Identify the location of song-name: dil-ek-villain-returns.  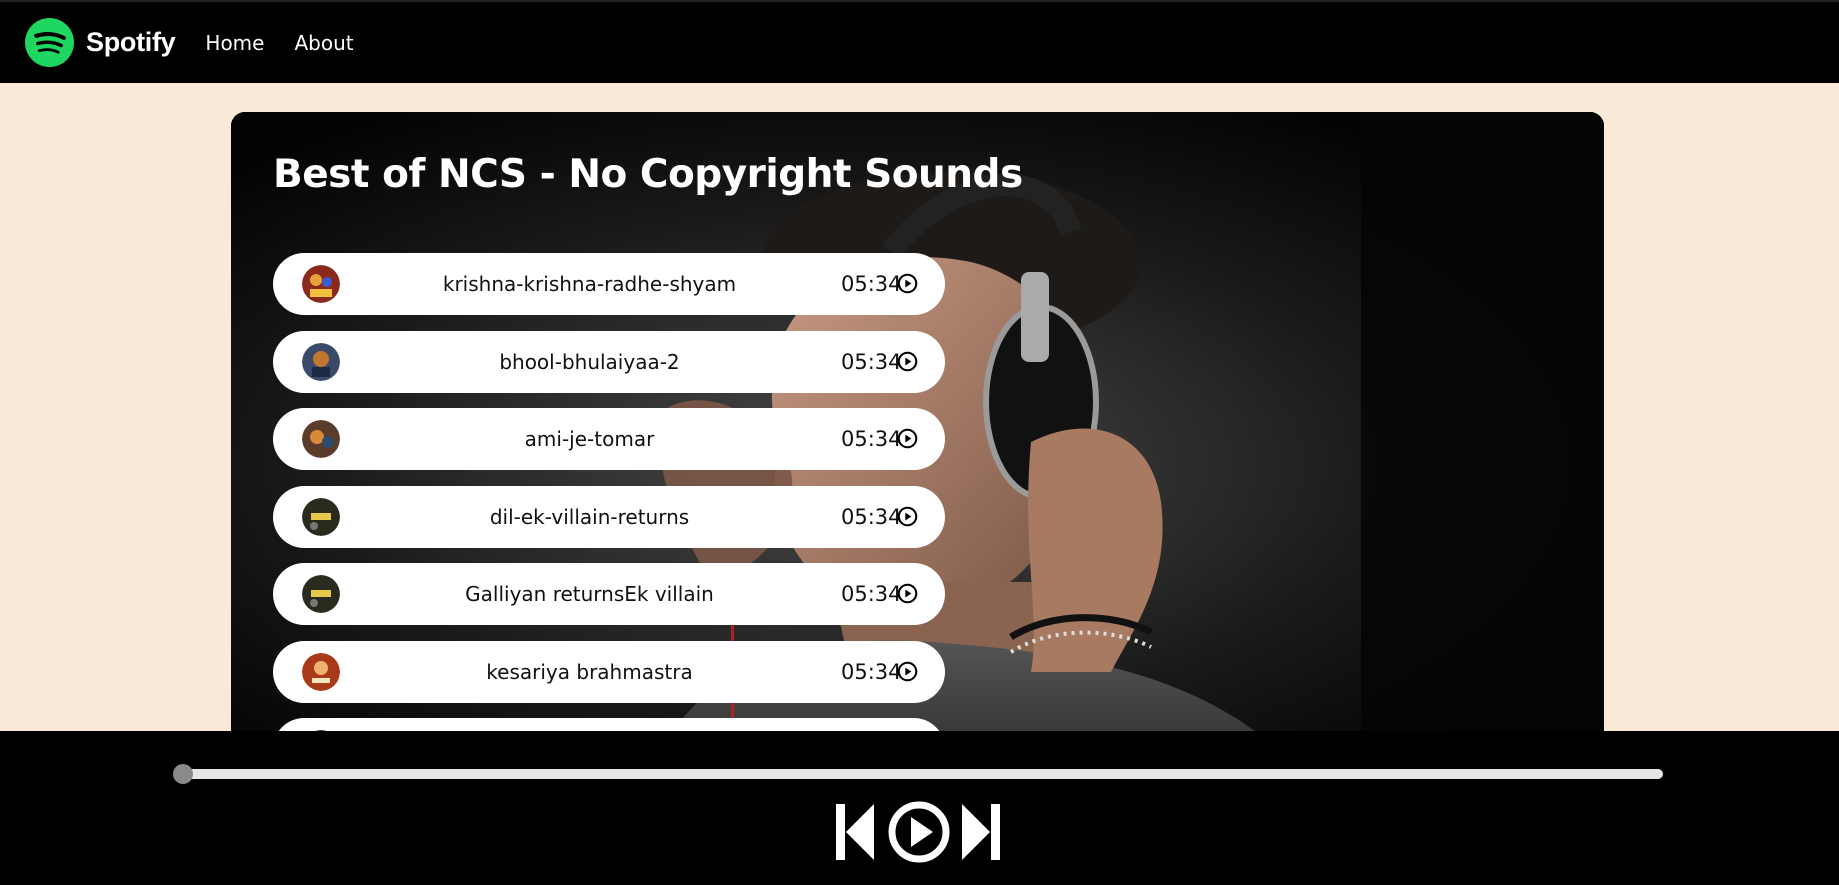
(589, 516).